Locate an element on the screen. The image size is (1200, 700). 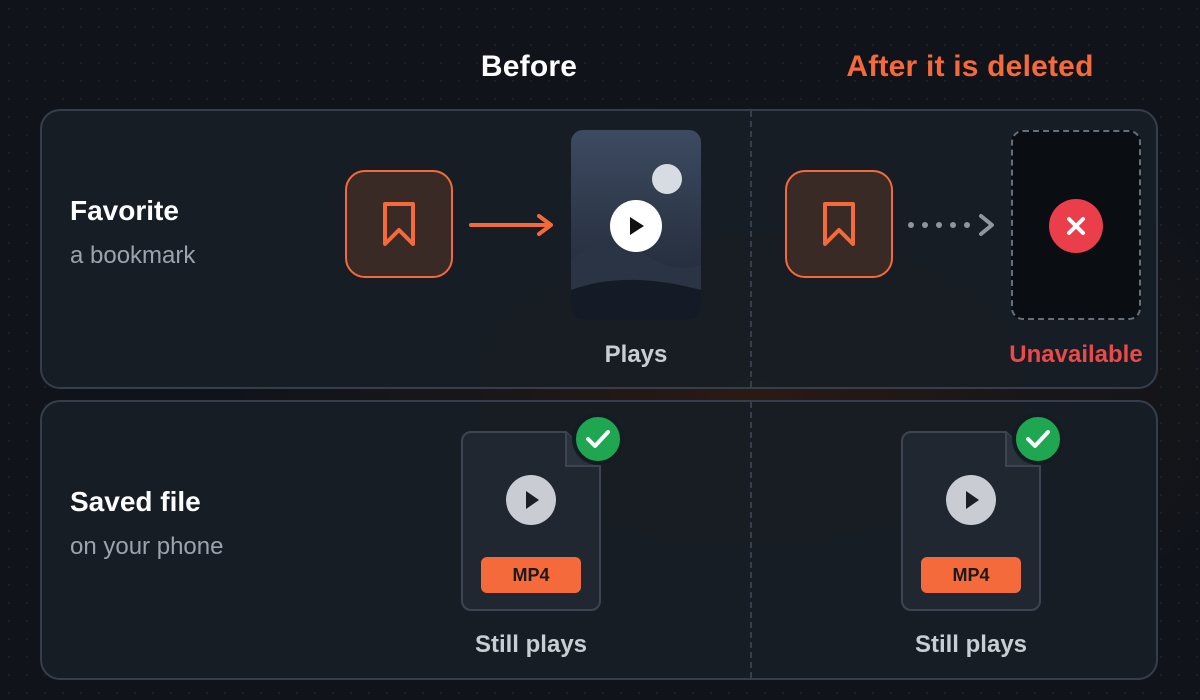
still-plays-label-after: Still plays is located at coordinates (971, 644).